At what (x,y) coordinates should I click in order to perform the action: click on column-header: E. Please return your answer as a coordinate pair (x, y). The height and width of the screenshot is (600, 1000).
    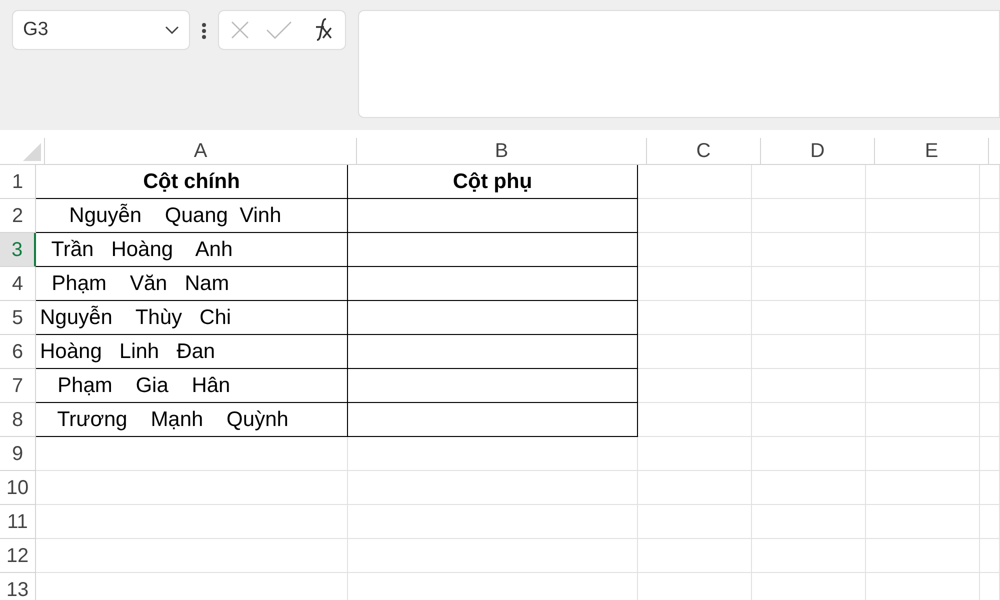
    Looking at the image, I should click on (932, 151).